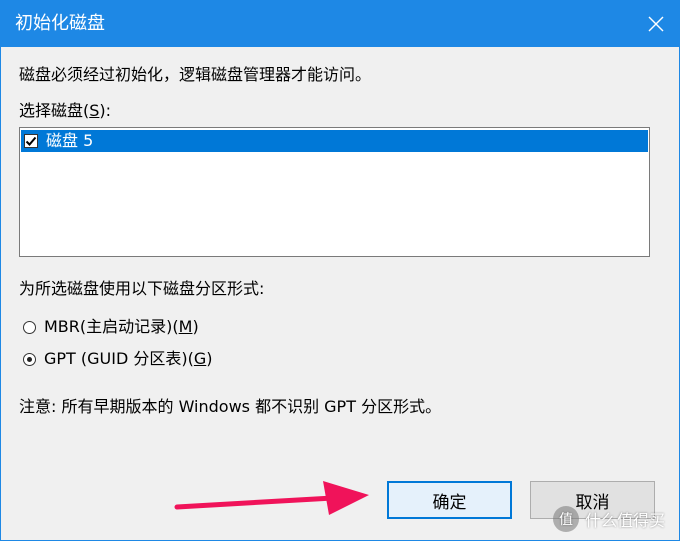 The image size is (680, 541). I want to click on radio-mbr: MBR(主启动记录)(M), so click(111, 327).